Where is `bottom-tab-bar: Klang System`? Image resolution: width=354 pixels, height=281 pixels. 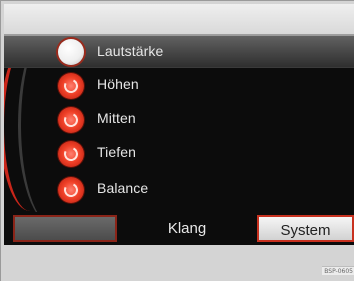 bottom-tab-bar: Klang System is located at coordinates (179, 228).